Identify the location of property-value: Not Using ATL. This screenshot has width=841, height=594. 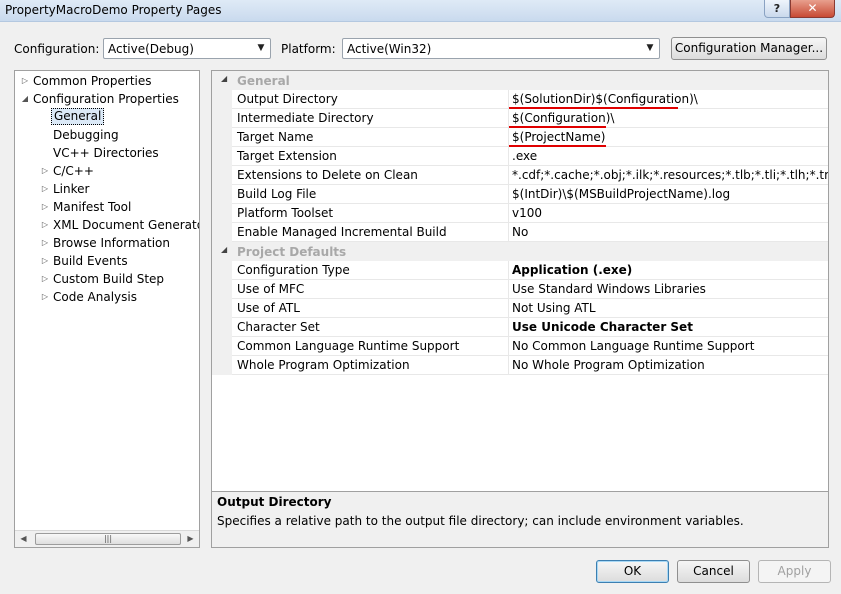
(668, 308).